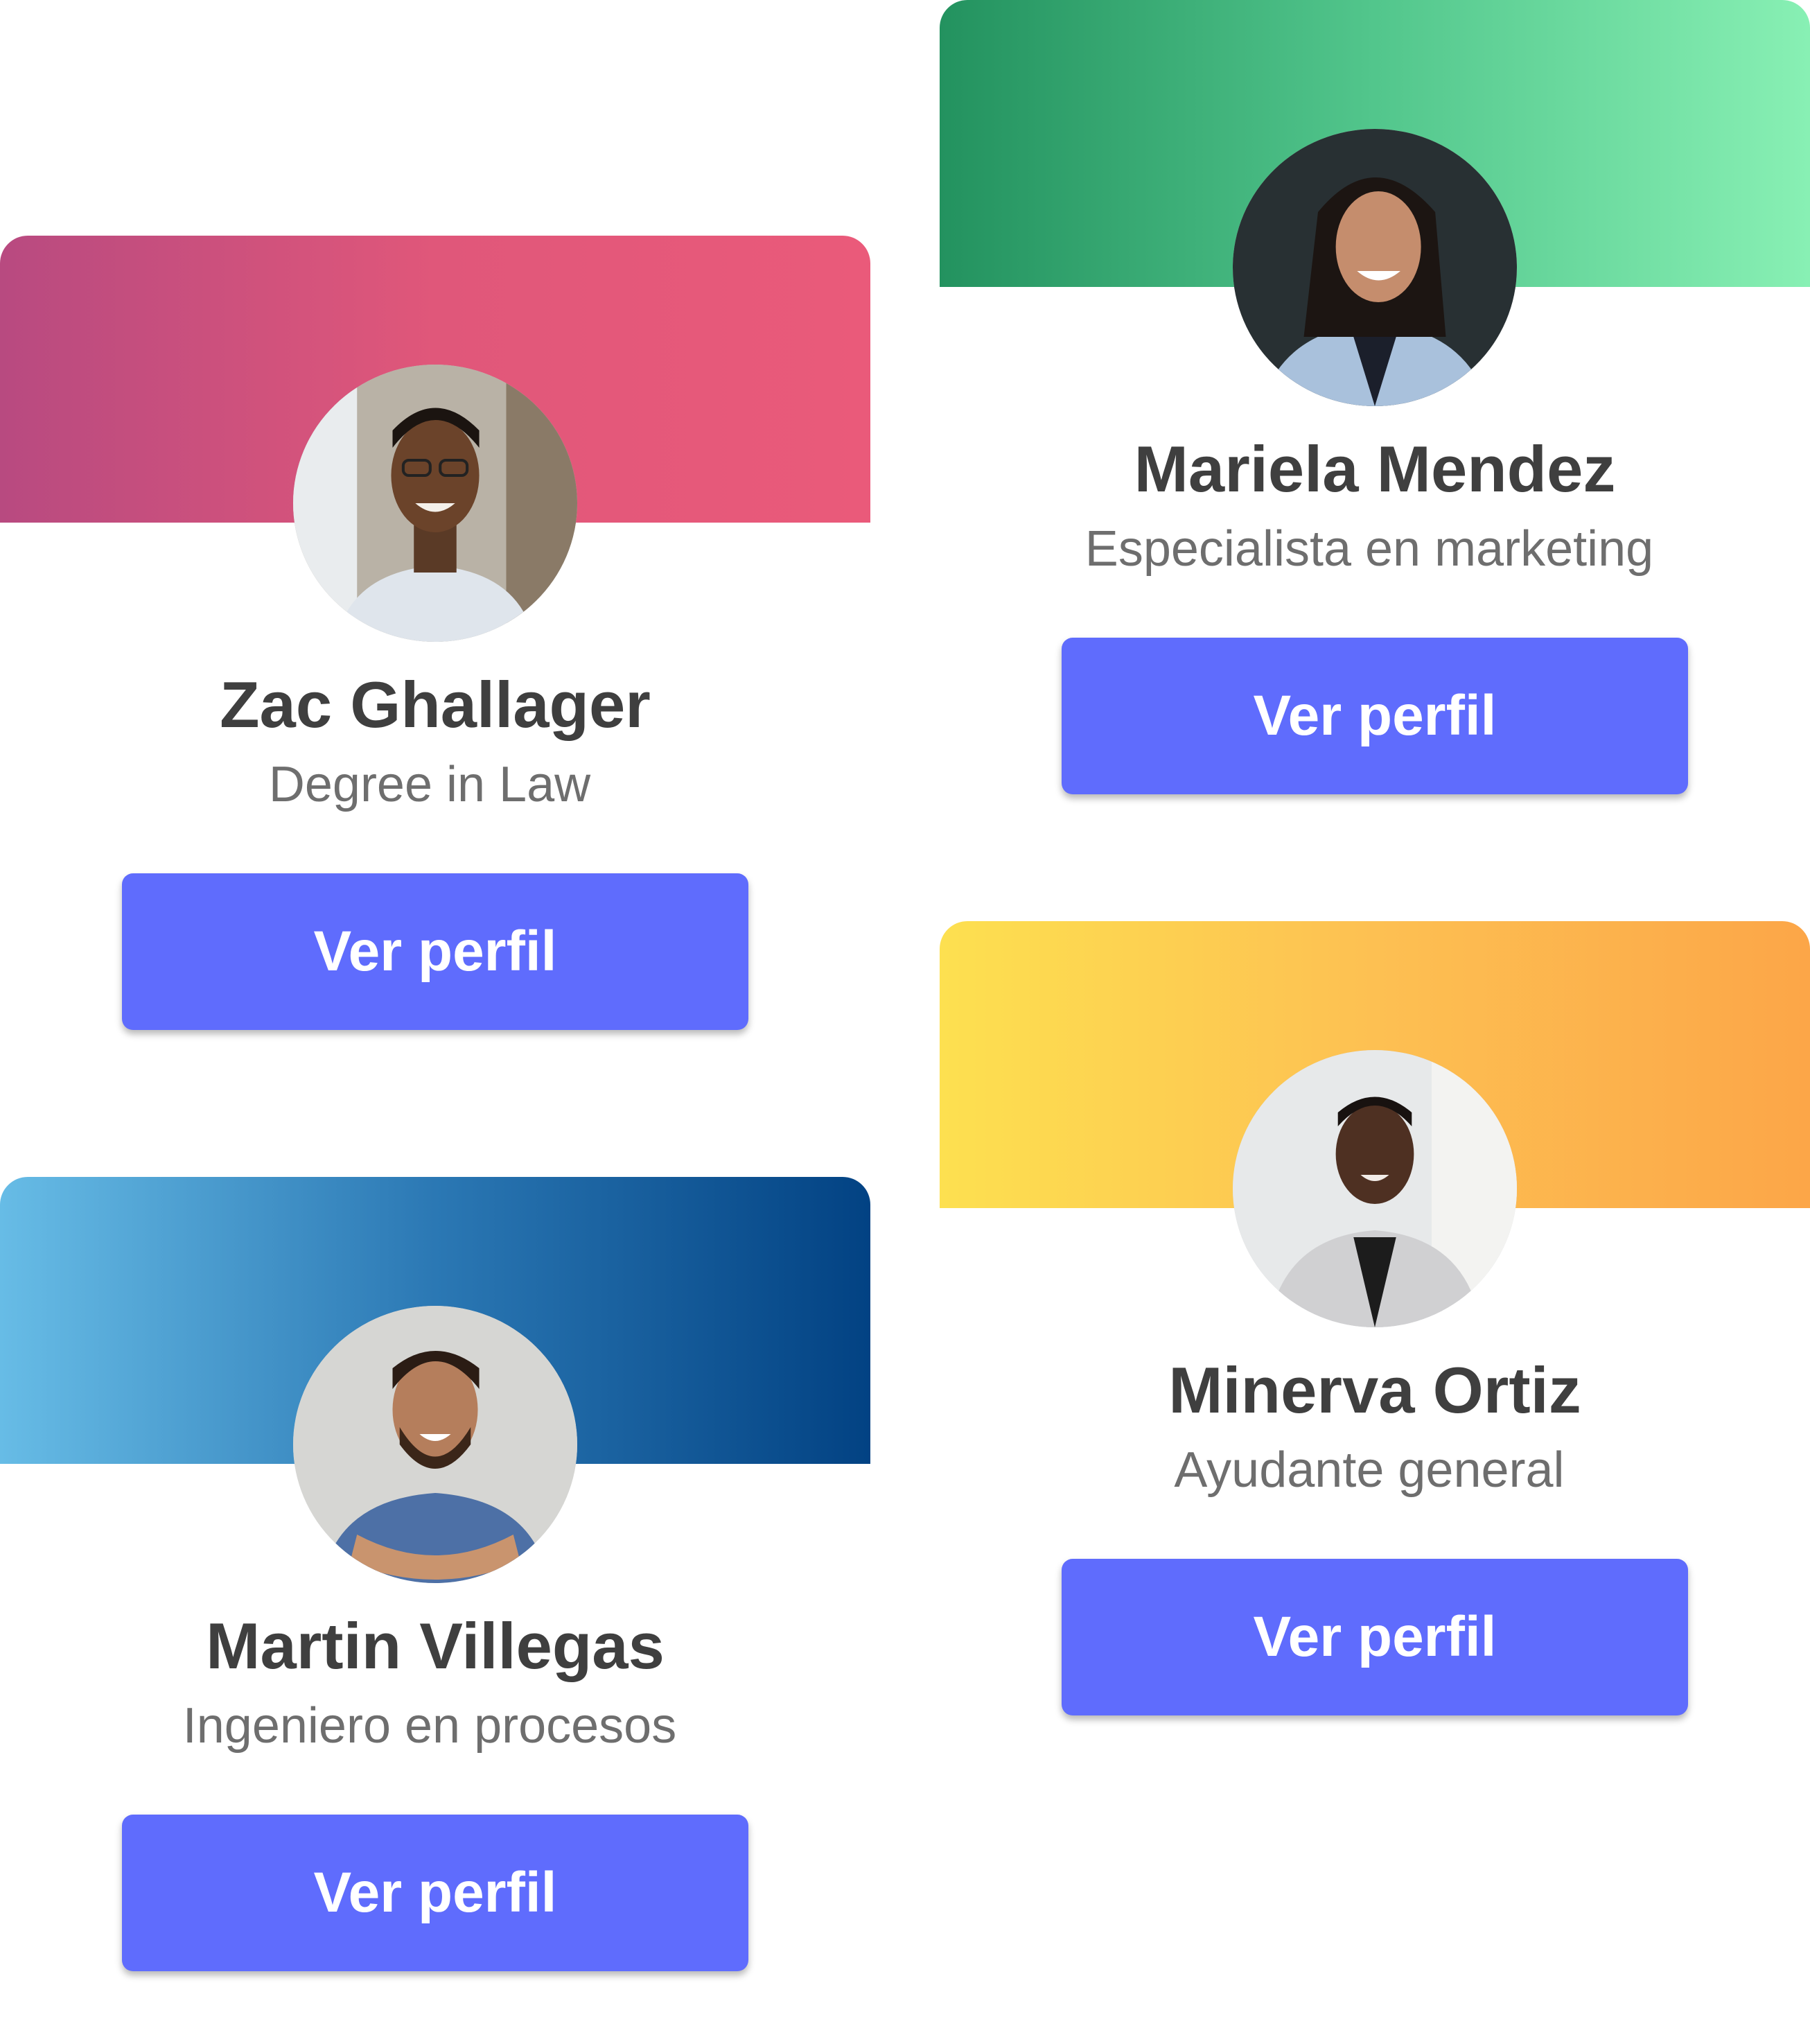 The width and height of the screenshot is (1810, 2044). What do you see at coordinates (435, 704) in the screenshot?
I see `person-name: Zac Ghallager` at bounding box center [435, 704].